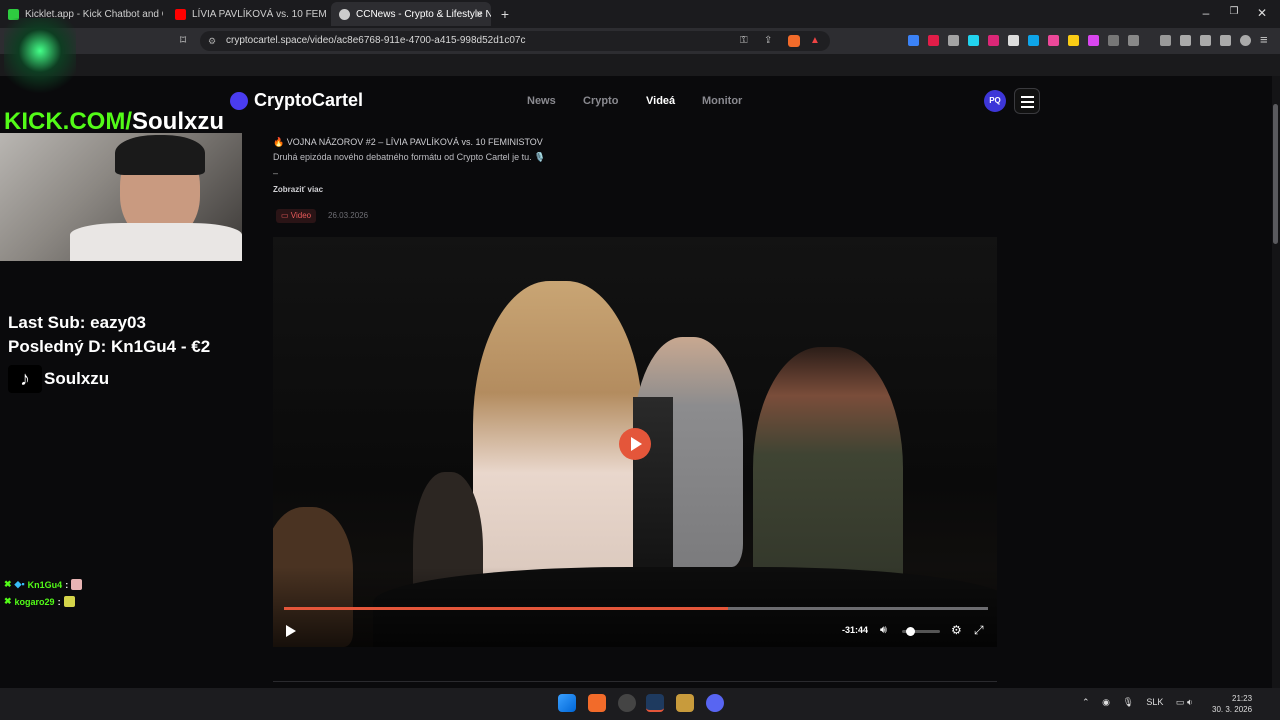 This screenshot has width=1280, height=720. I want to click on nav-videa: Videá, so click(660, 101).